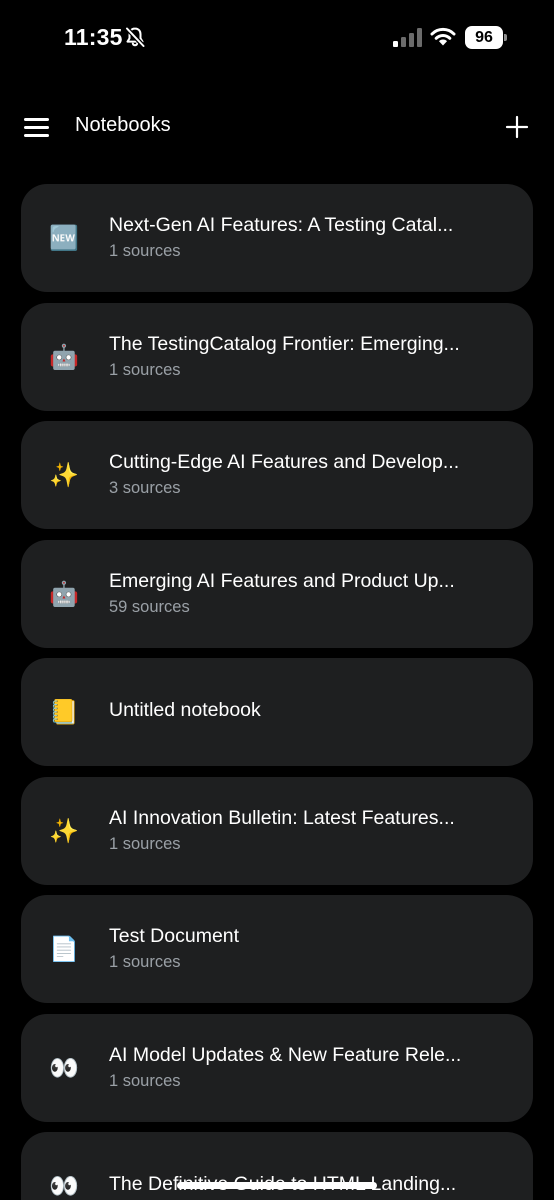  Describe the element at coordinates (93, 37) in the screenshot. I see `status-time: 11:35` at that location.